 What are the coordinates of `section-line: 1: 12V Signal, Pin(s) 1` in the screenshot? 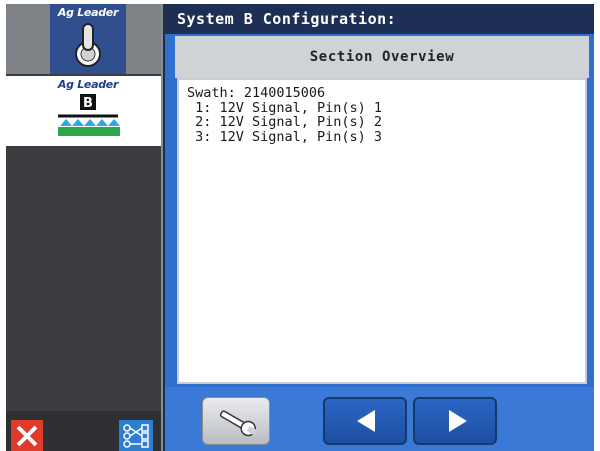 It's located at (285, 107).